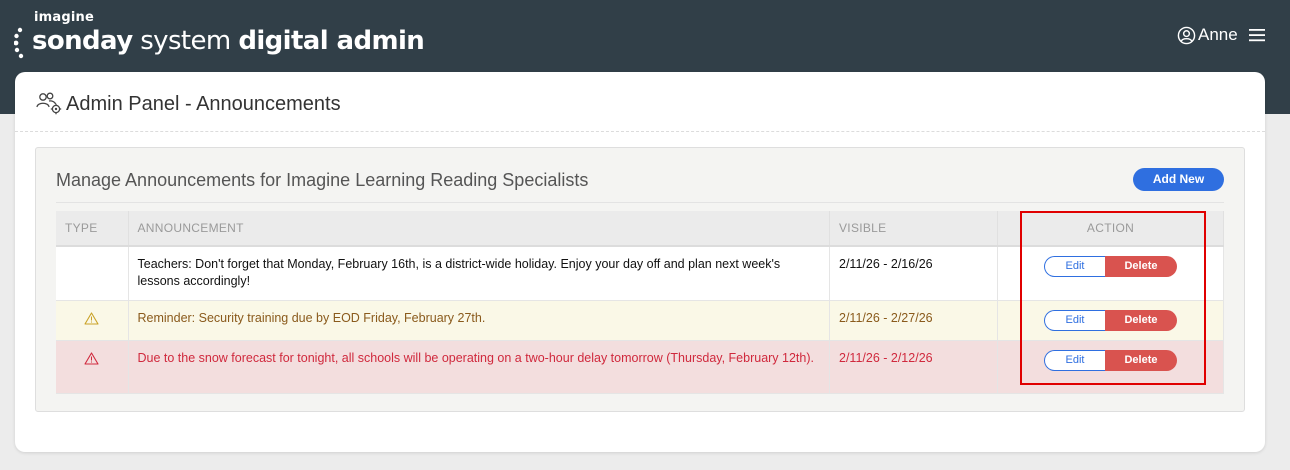  Describe the element at coordinates (640, 102) in the screenshot. I see `card-header: Admin Panel - Announcements` at that location.